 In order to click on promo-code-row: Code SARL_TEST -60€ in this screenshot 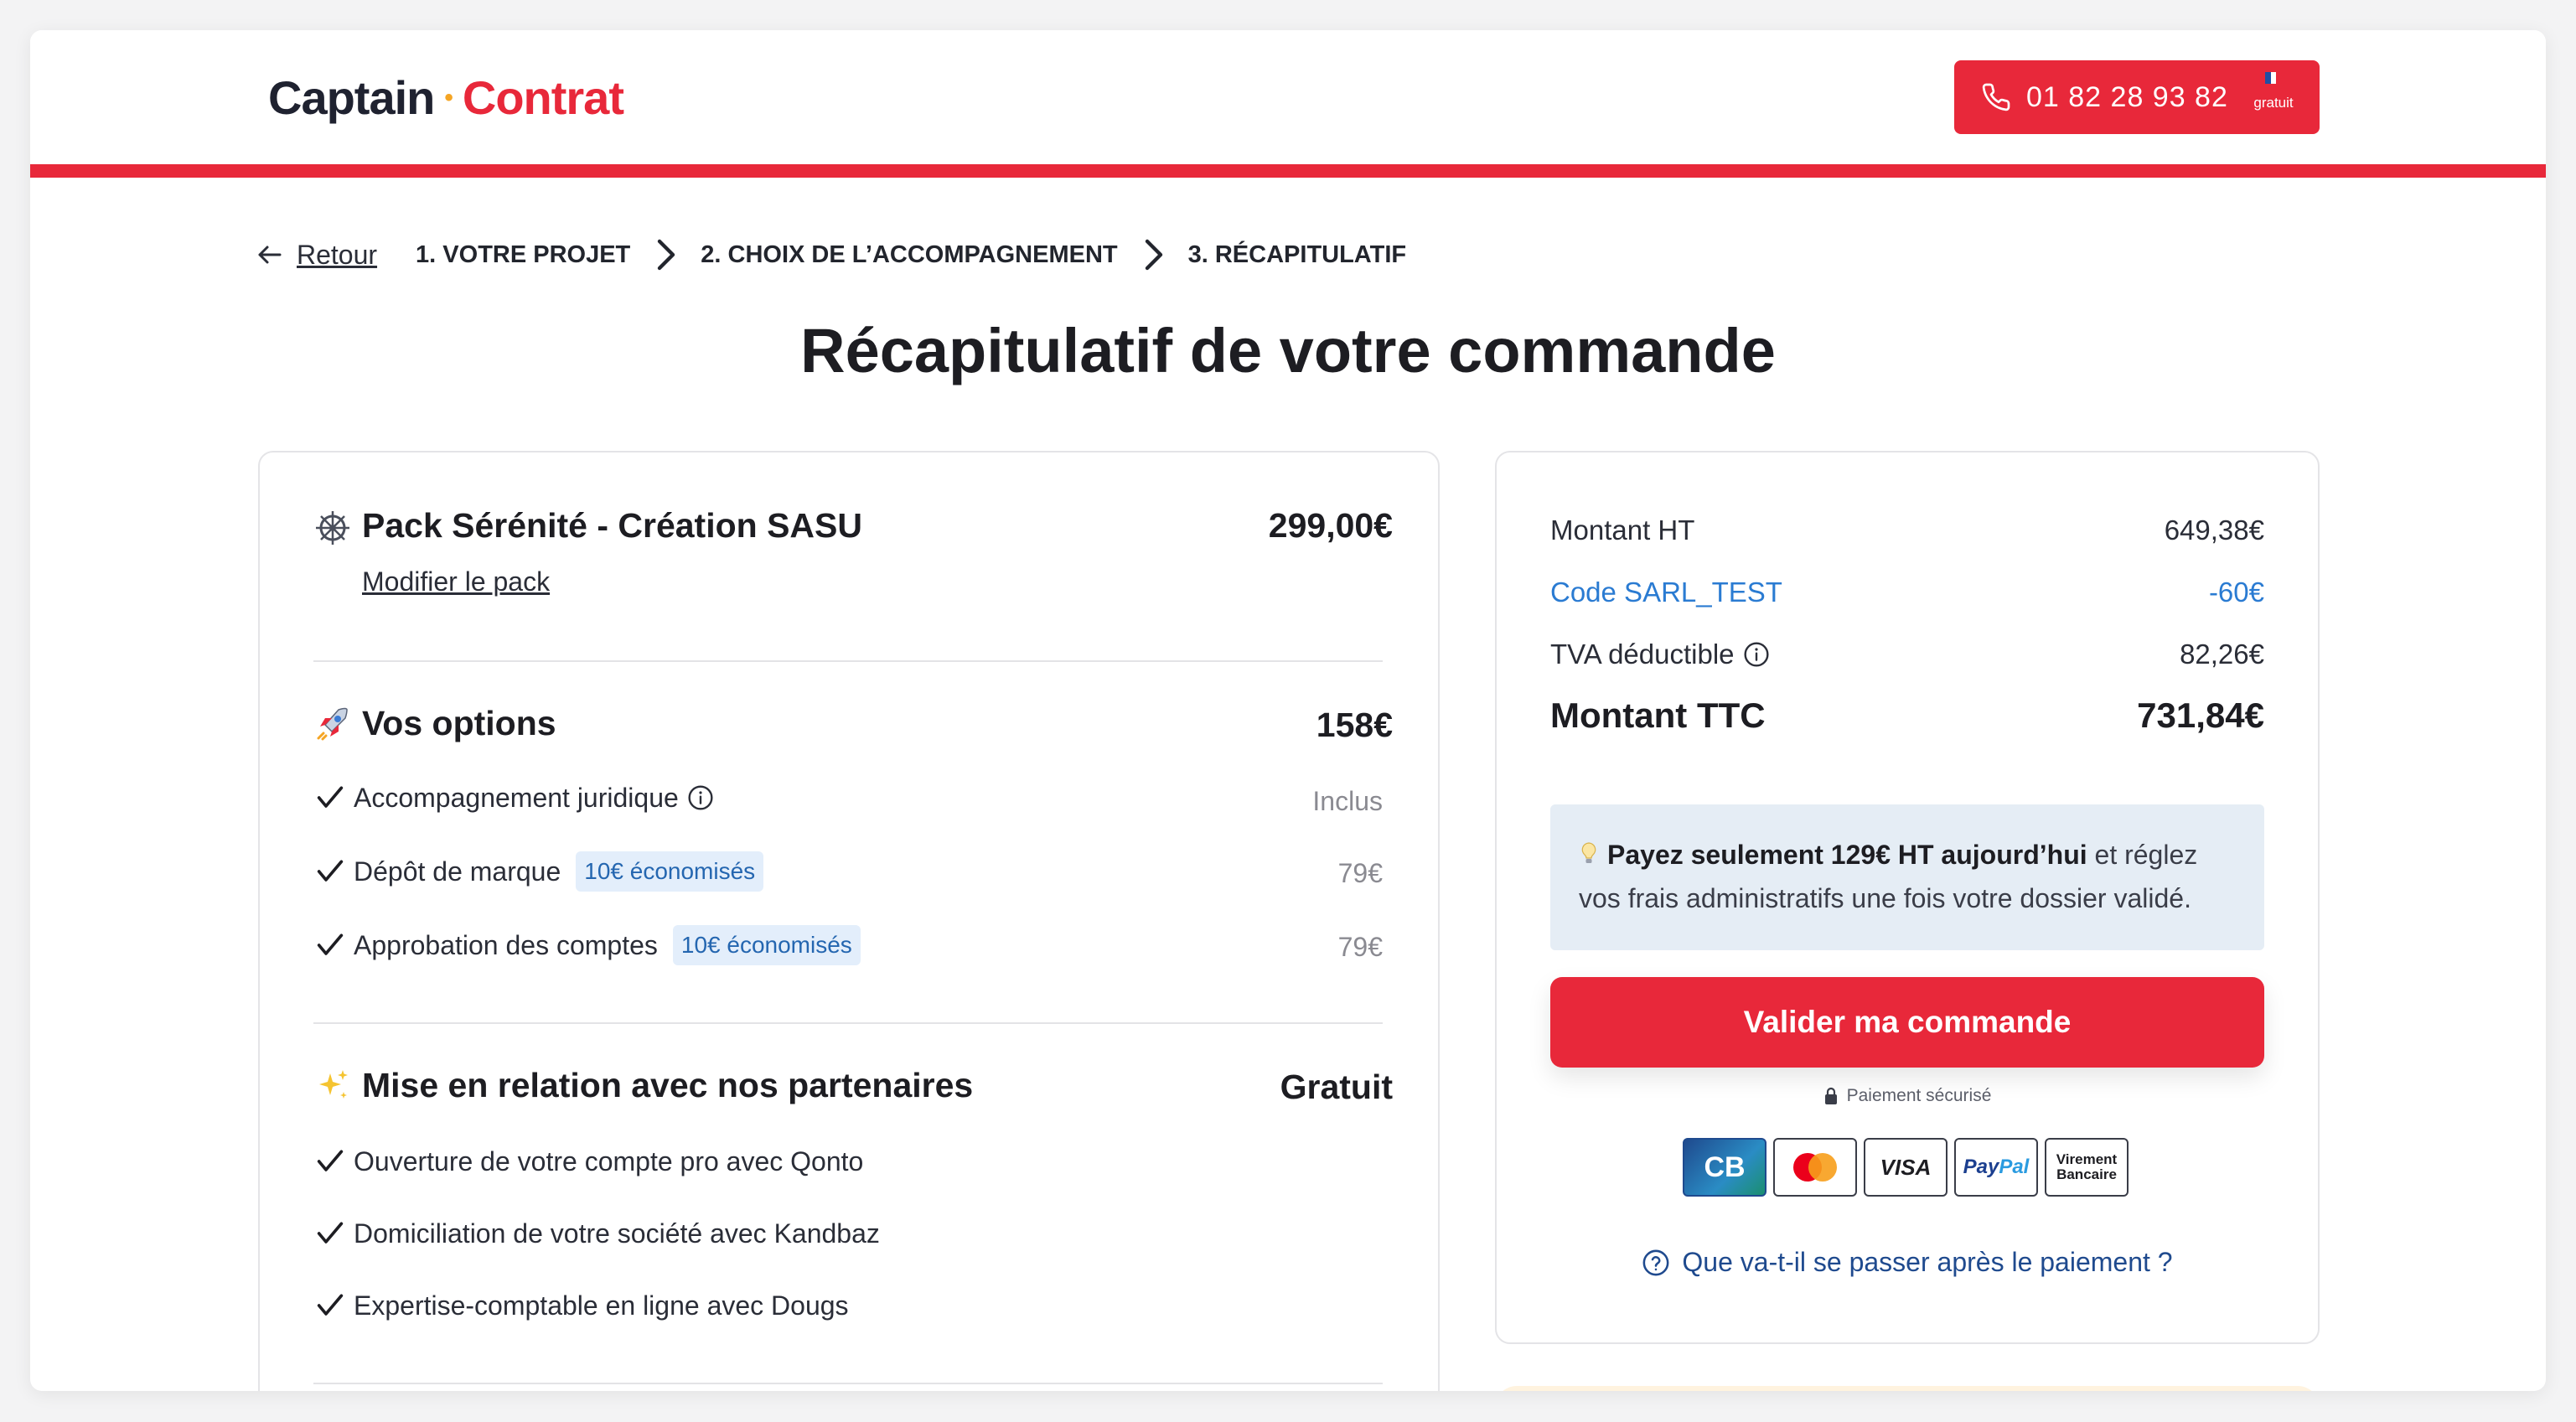, I will do `click(1907, 593)`.